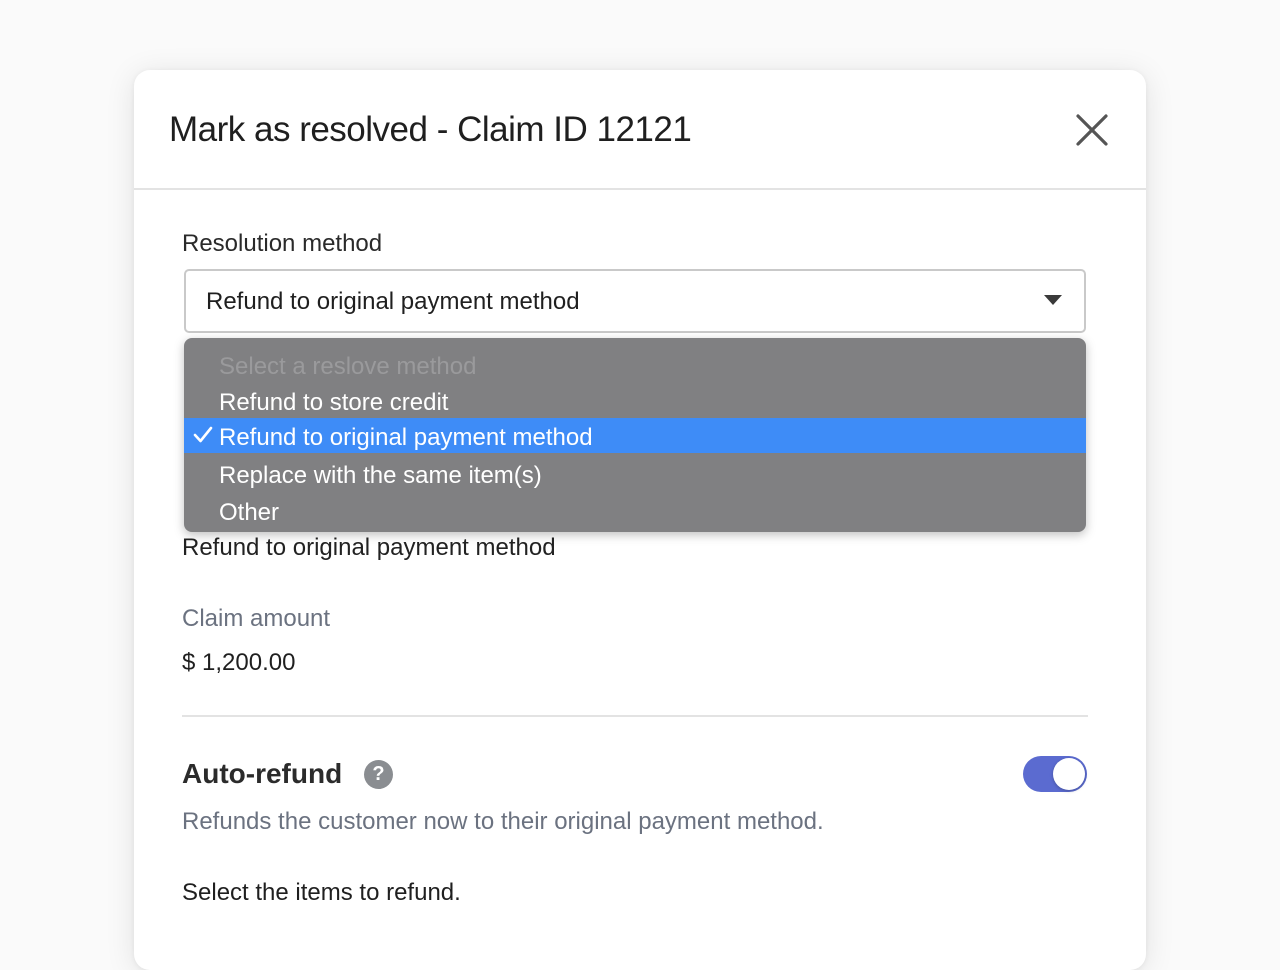 The height and width of the screenshot is (970, 1280). Describe the element at coordinates (406, 437) in the screenshot. I see `option-label: Refund to original payment method` at that location.